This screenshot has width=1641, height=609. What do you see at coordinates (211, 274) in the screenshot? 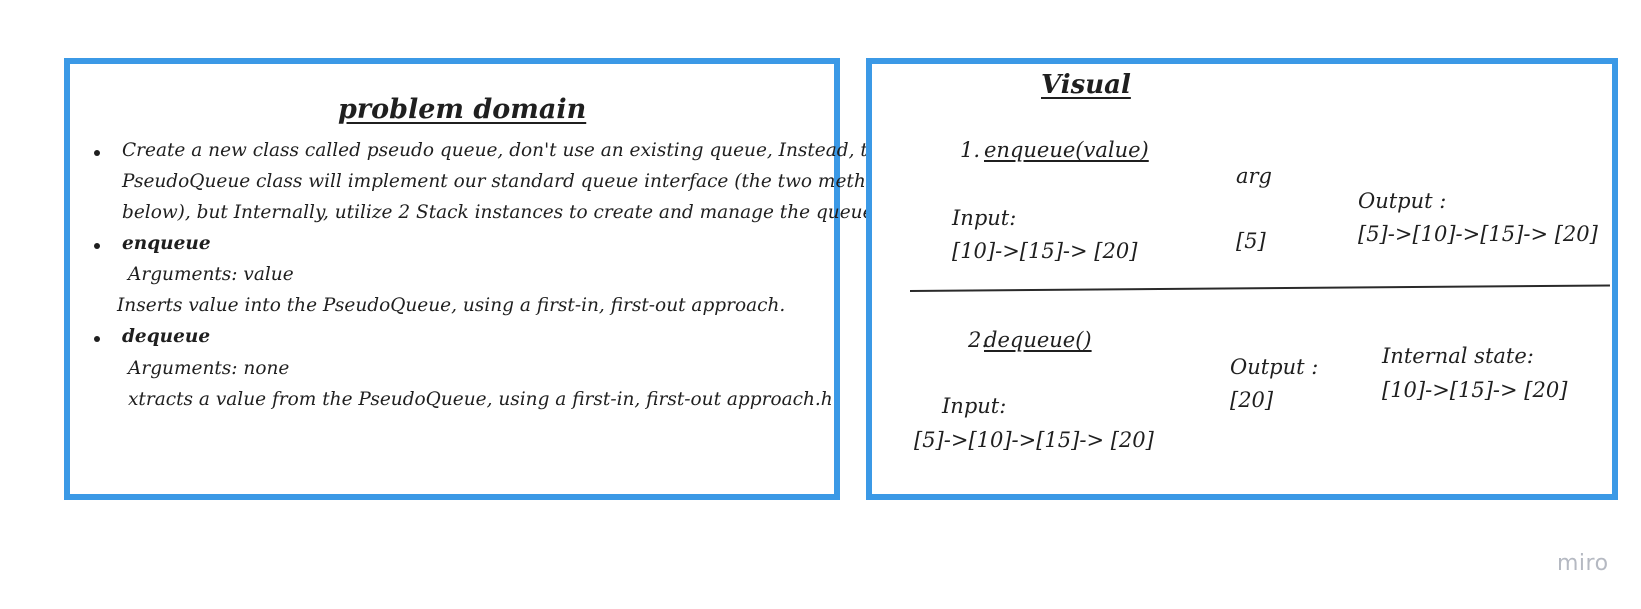
I see `enqueue-arguments: Arguments: value` at bounding box center [211, 274].